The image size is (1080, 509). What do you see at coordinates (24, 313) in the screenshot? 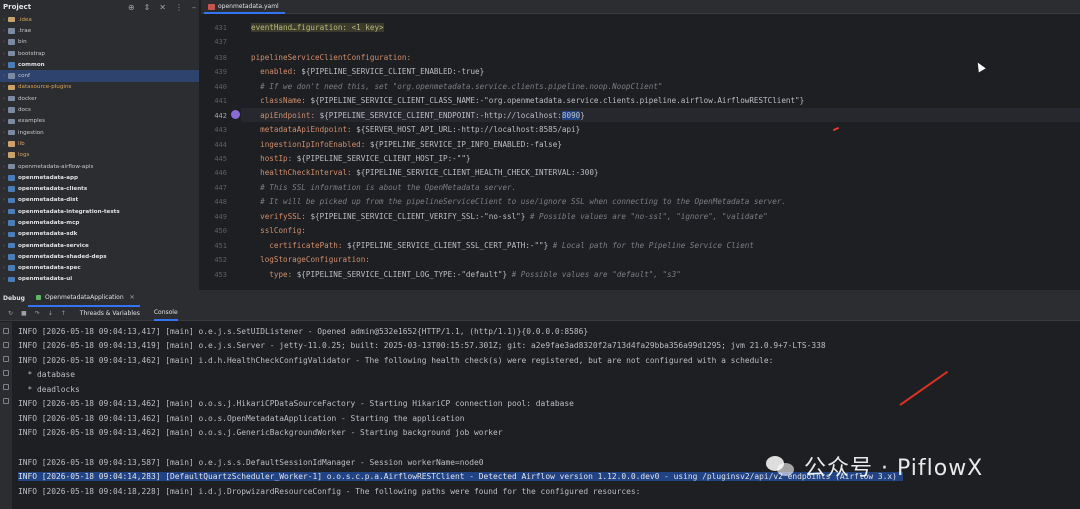
I see `stop-icon: ■` at bounding box center [24, 313].